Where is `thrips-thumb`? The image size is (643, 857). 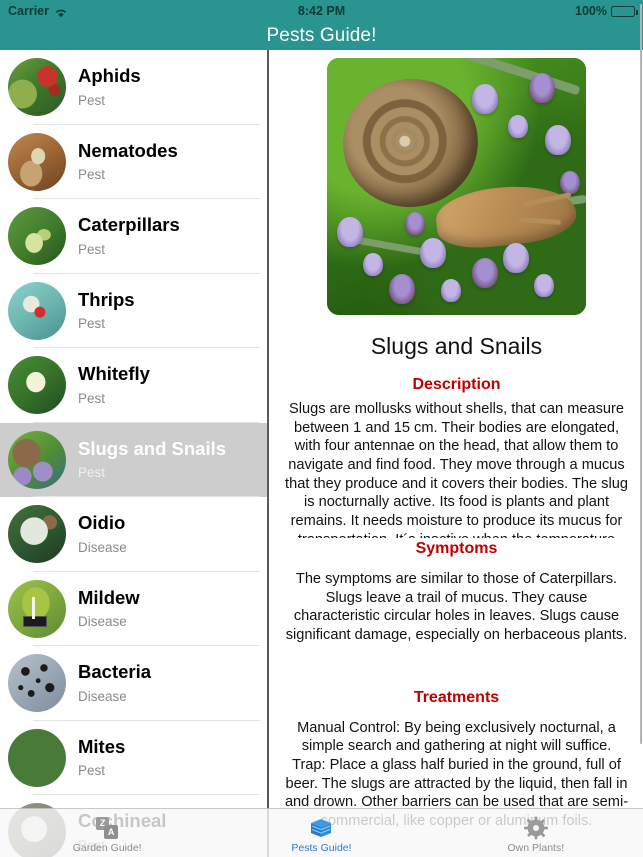 thrips-thumb is located at coordinates (37, 310).